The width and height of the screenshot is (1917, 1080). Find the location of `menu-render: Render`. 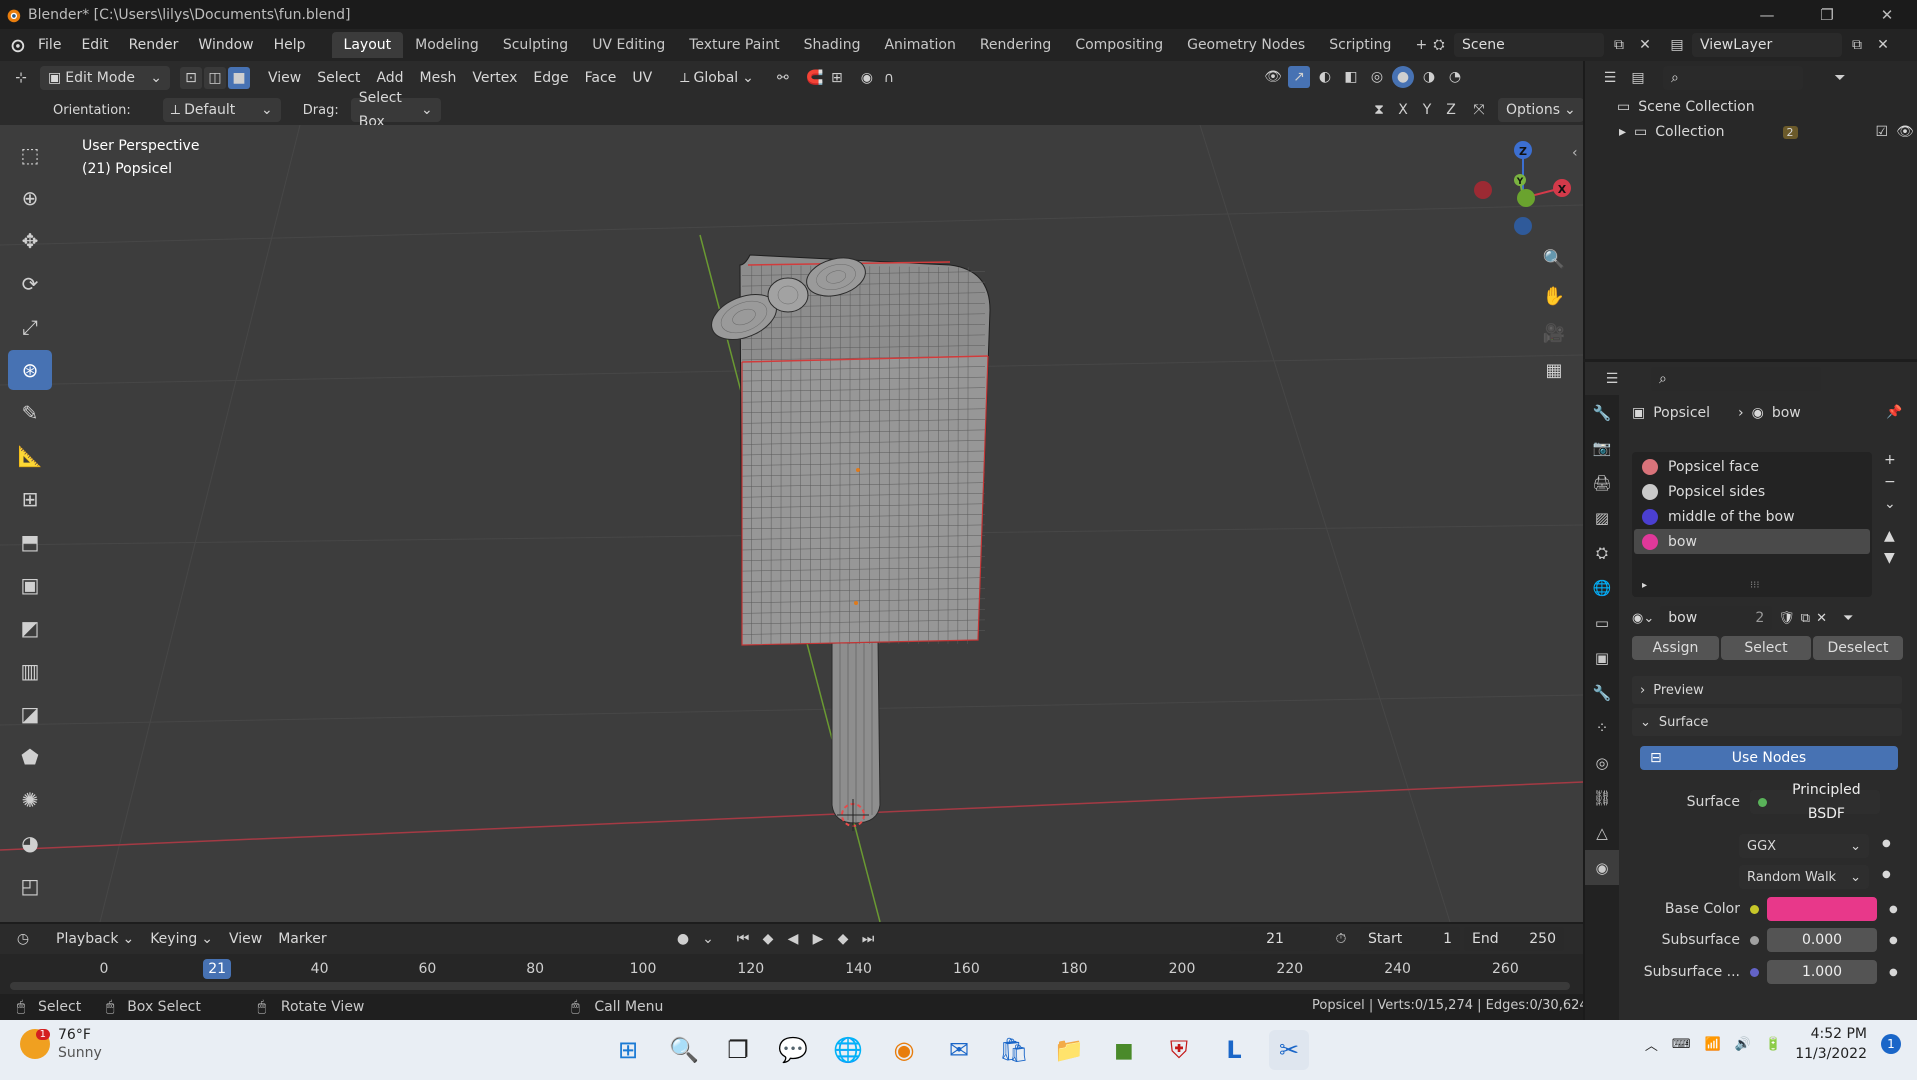

menu-render: Render is located at coordinates (154, 45).